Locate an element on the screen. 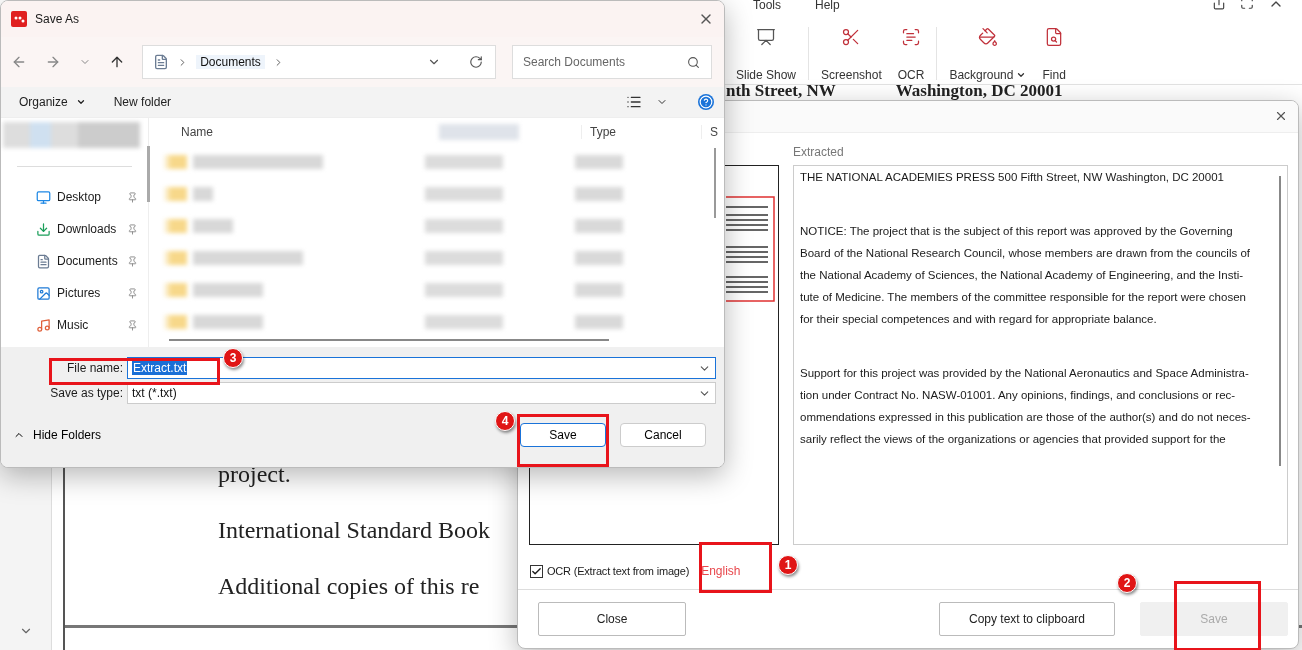 The image size is (1302, 650). field-label: Save as type: is located at coordinates (86, 393).